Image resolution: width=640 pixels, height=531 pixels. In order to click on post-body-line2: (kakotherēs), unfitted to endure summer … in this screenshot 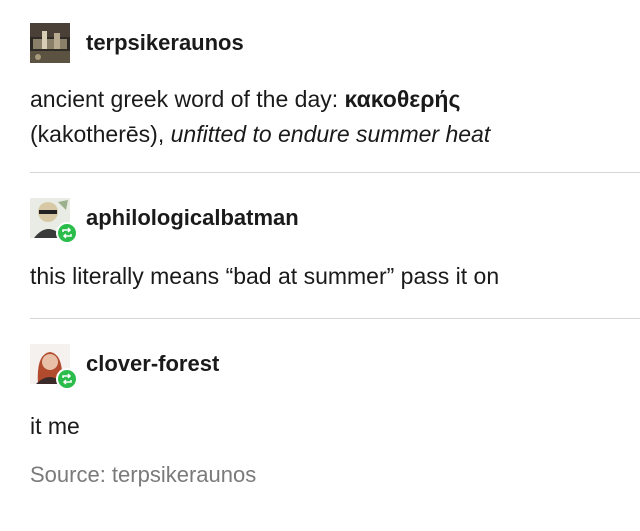, I will do `click(330, 134)`.